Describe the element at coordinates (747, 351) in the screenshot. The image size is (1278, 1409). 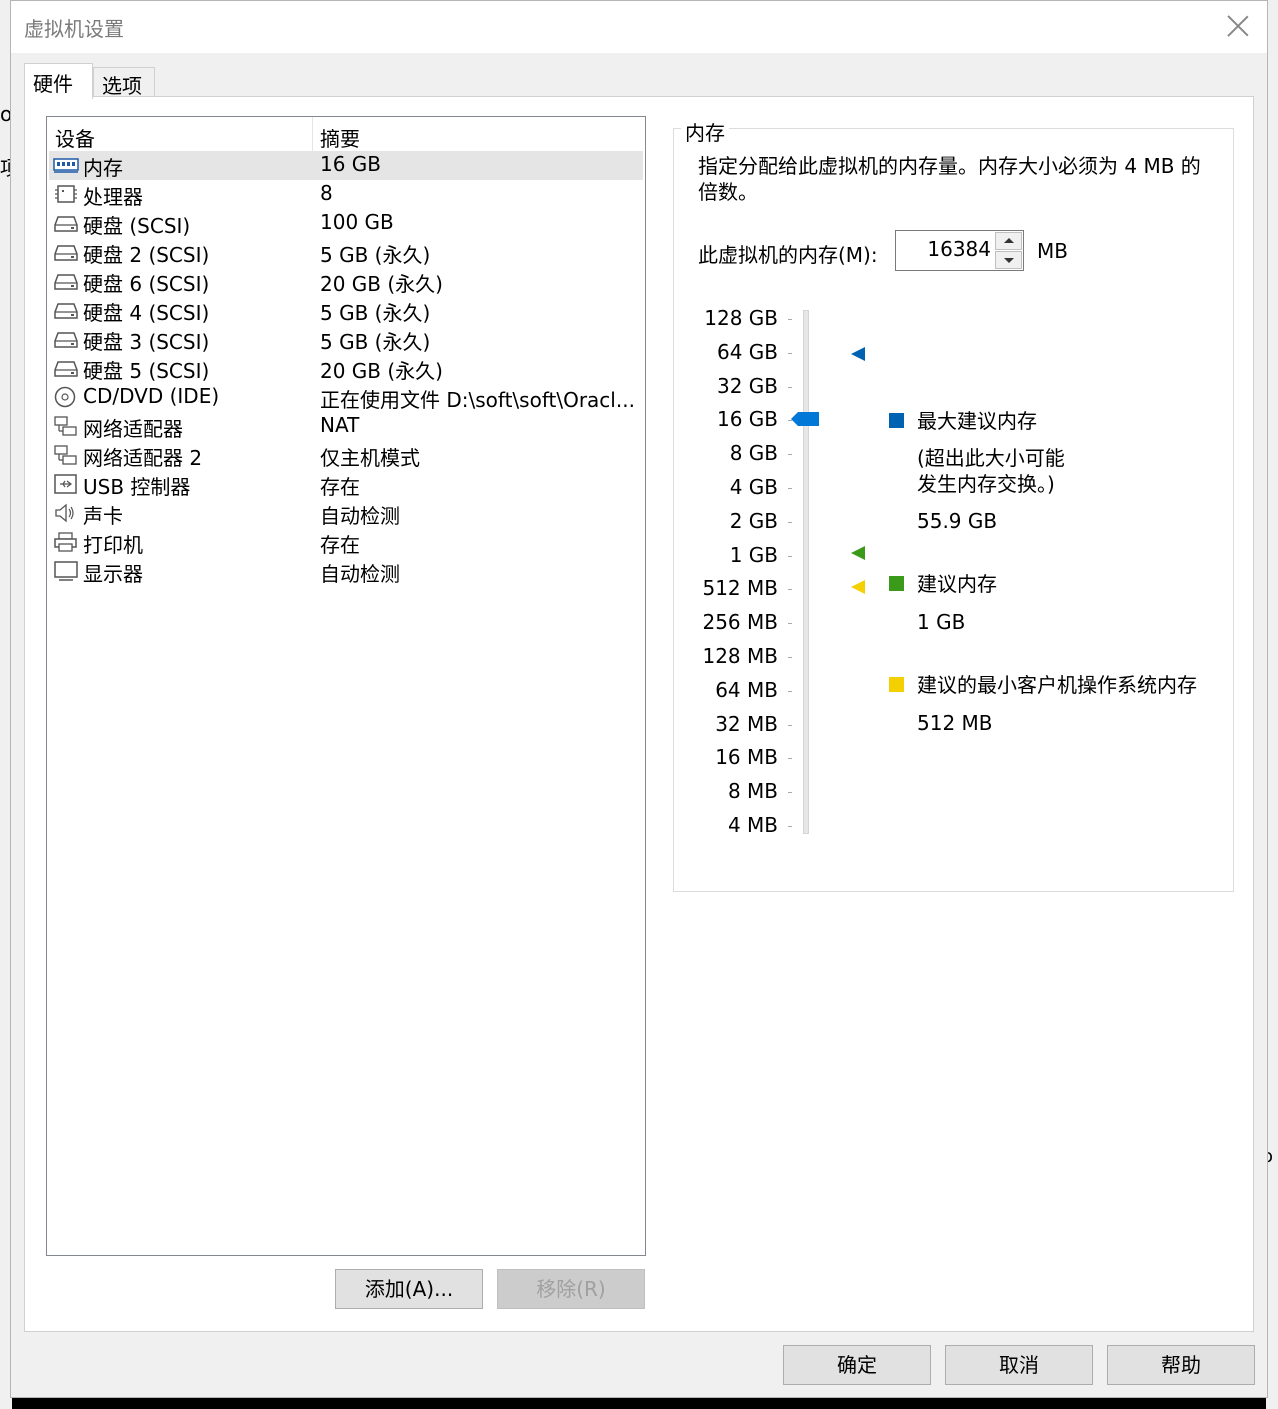
I see `memory-scale-label: 64 GB` at that location.